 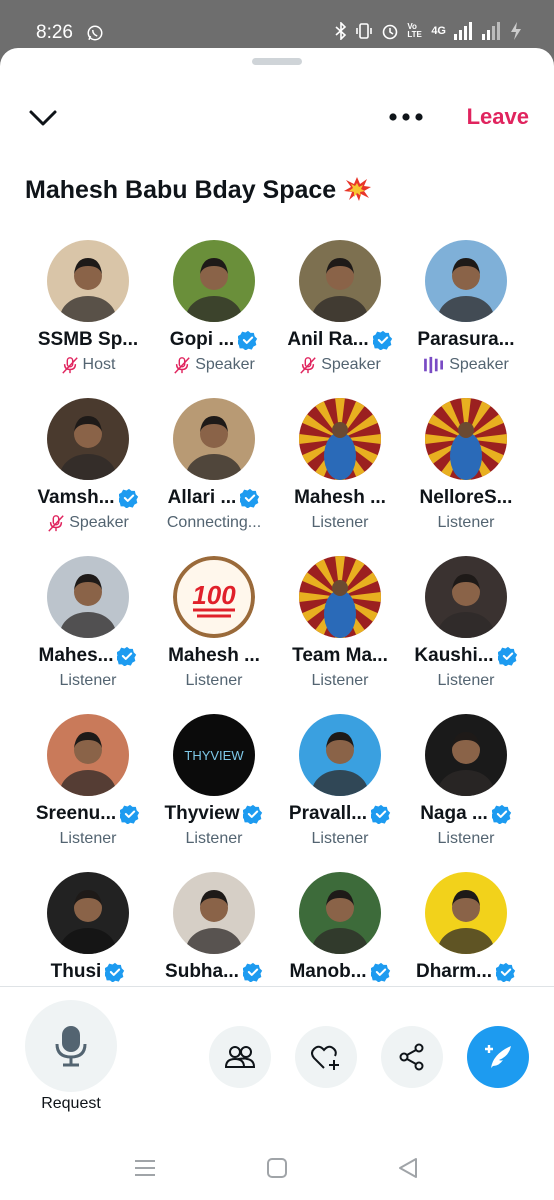 I want to click on hundred-emoji-text: 100, so click(x=214, y=595).